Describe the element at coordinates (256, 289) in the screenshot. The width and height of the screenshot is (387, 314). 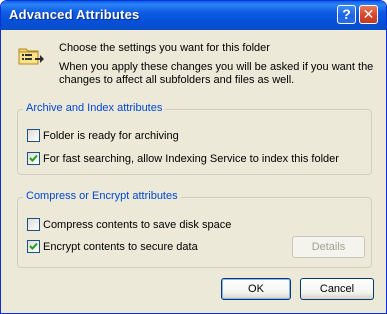
I see `ok-button: OK` at that location.